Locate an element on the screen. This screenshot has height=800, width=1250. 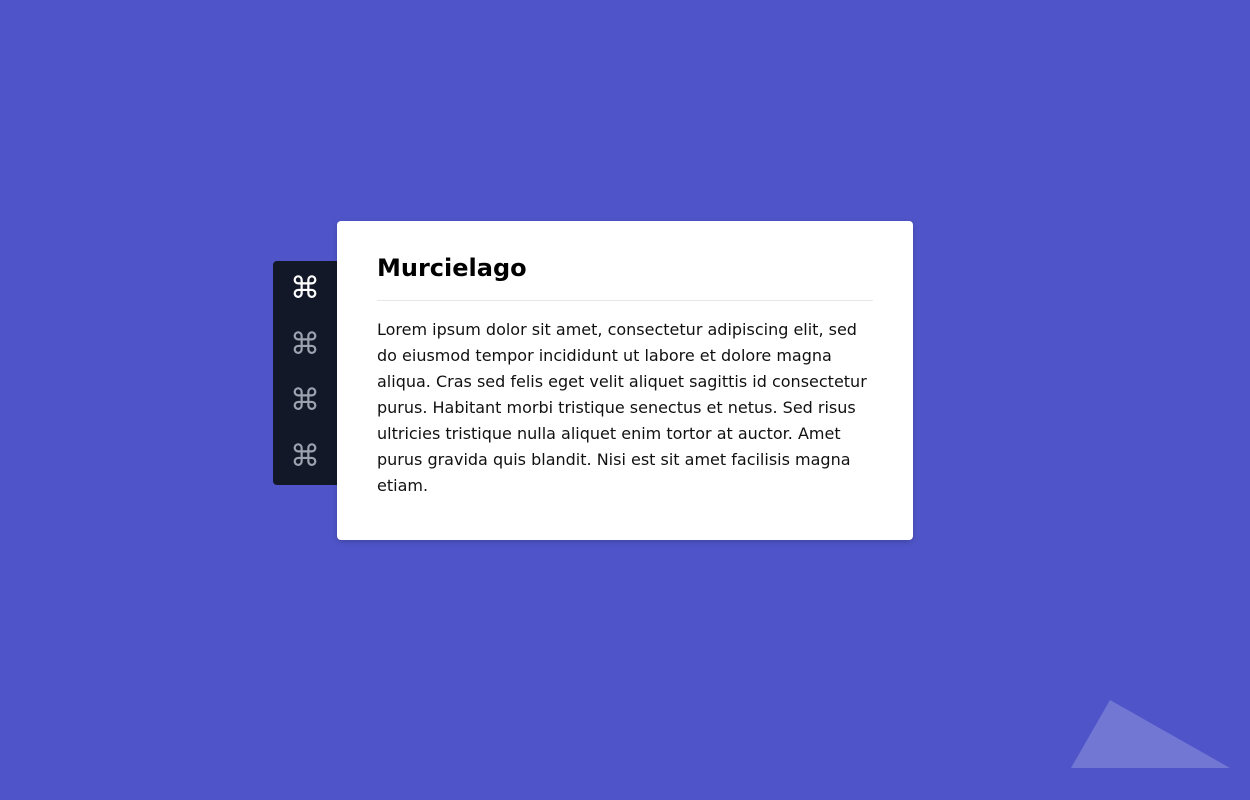
tab-3: ⌘ is located at coordinates (305, 401).